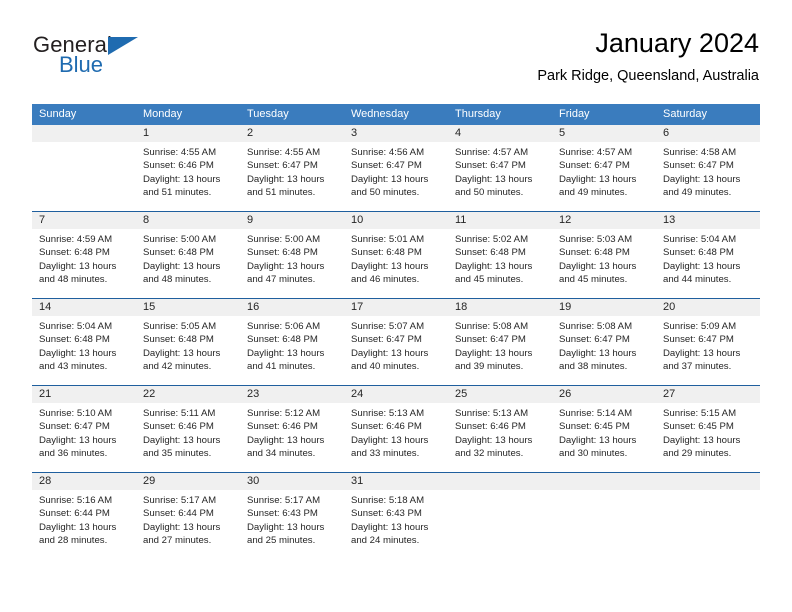 Image resolution: width=792 pixels, height=612 pixels. Describe the element at coordinates (708, 394) in the screenshot. I see `day-number: 27` at that location.